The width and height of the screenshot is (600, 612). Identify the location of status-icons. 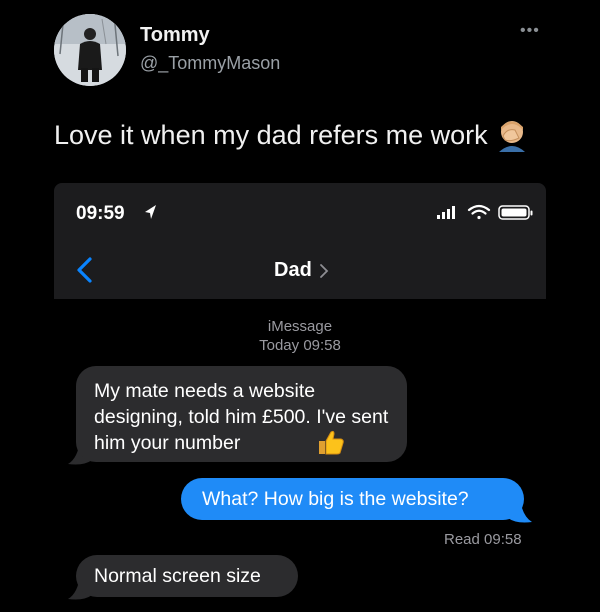
(485, 212).